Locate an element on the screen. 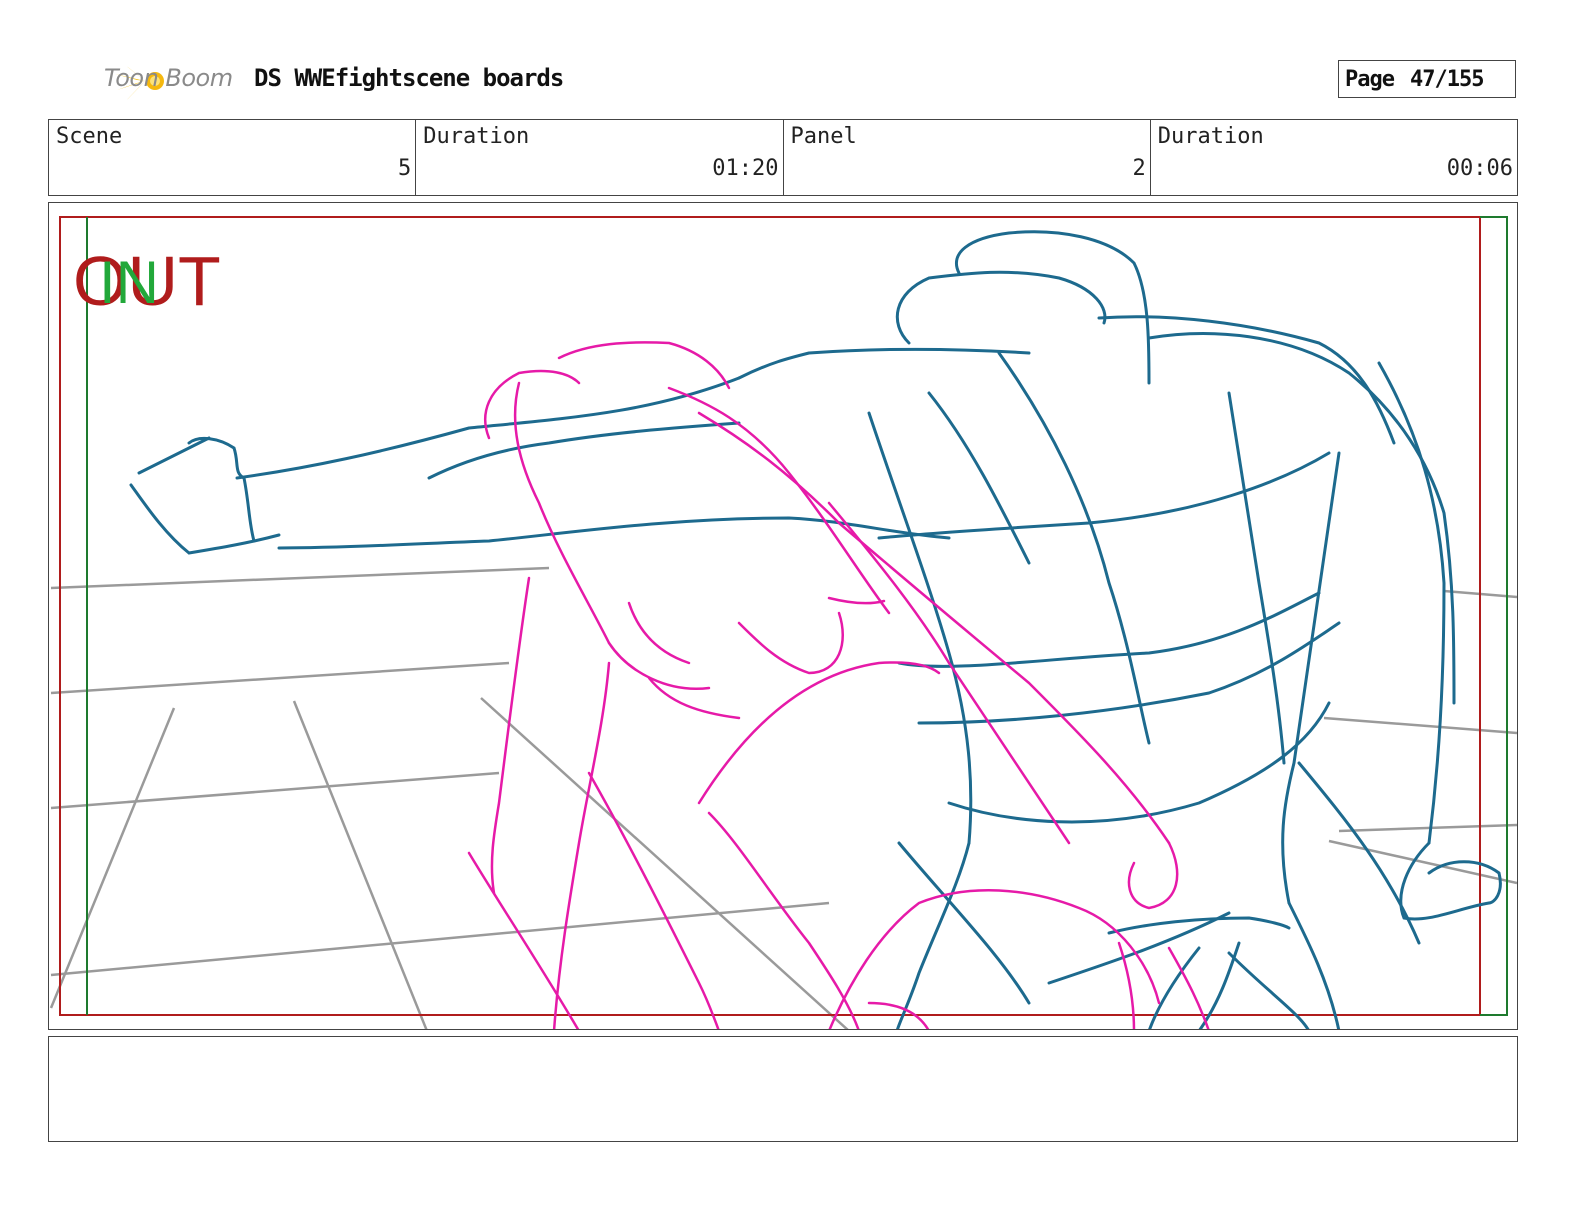  panel-label: Panel is located at coordinates (823, 136).